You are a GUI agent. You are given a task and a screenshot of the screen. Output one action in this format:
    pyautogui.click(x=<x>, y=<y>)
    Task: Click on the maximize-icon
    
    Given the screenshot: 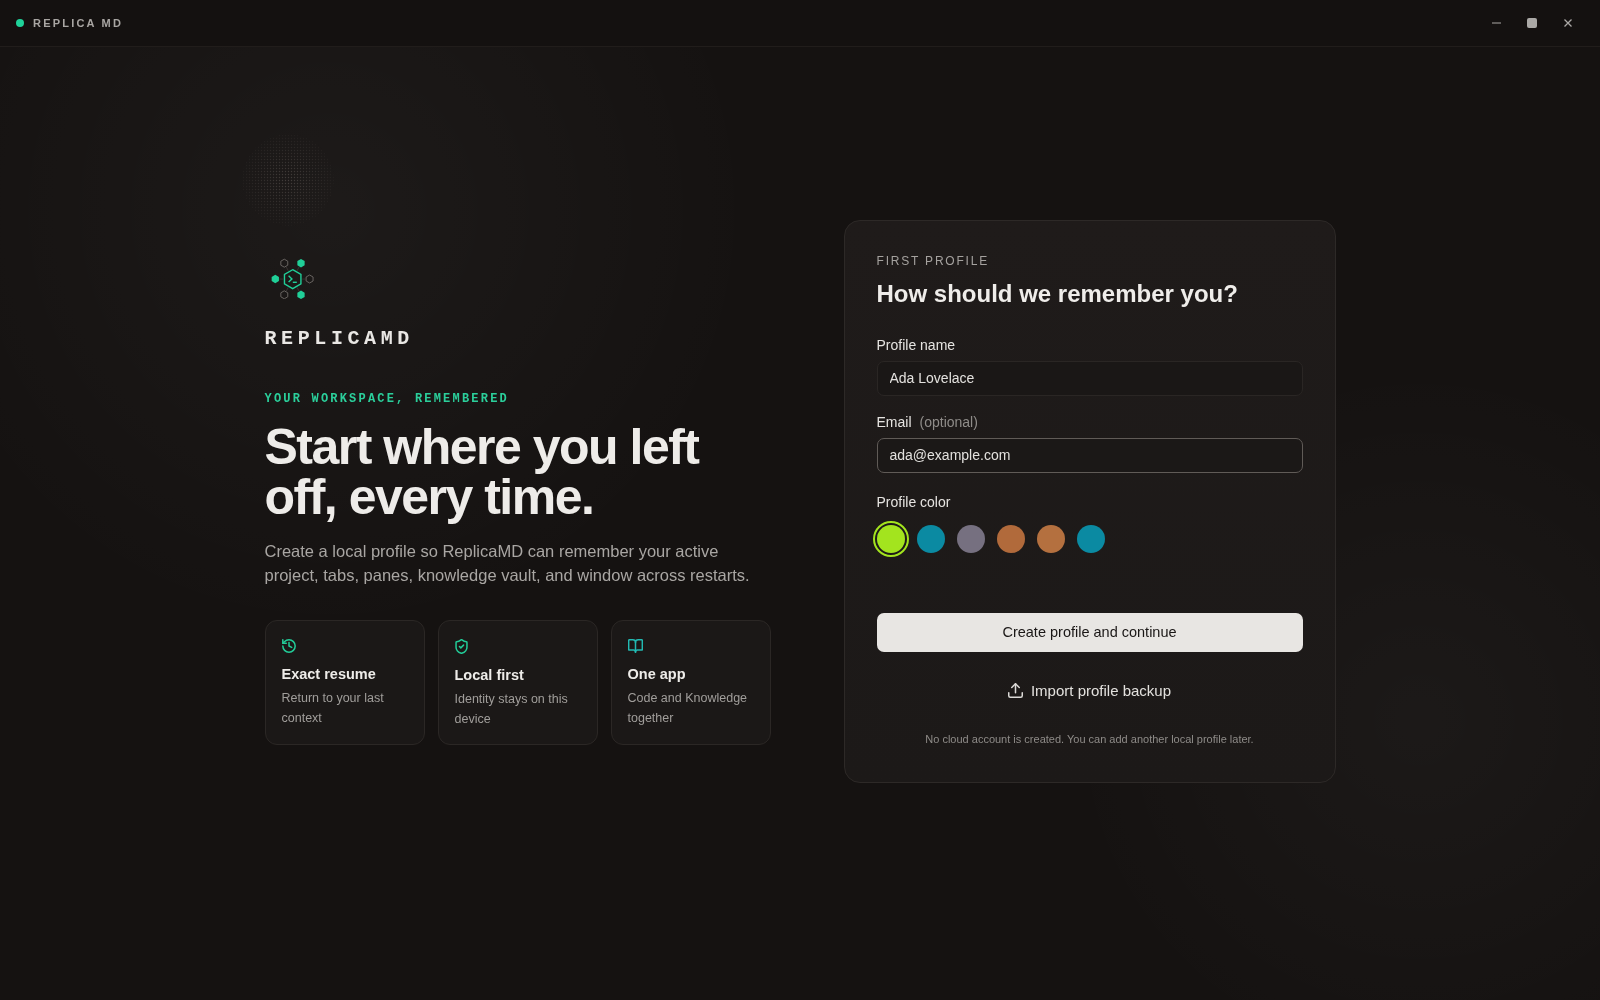 What is the action you would take?
    pyautogui.click(x=1532, y=23)
    